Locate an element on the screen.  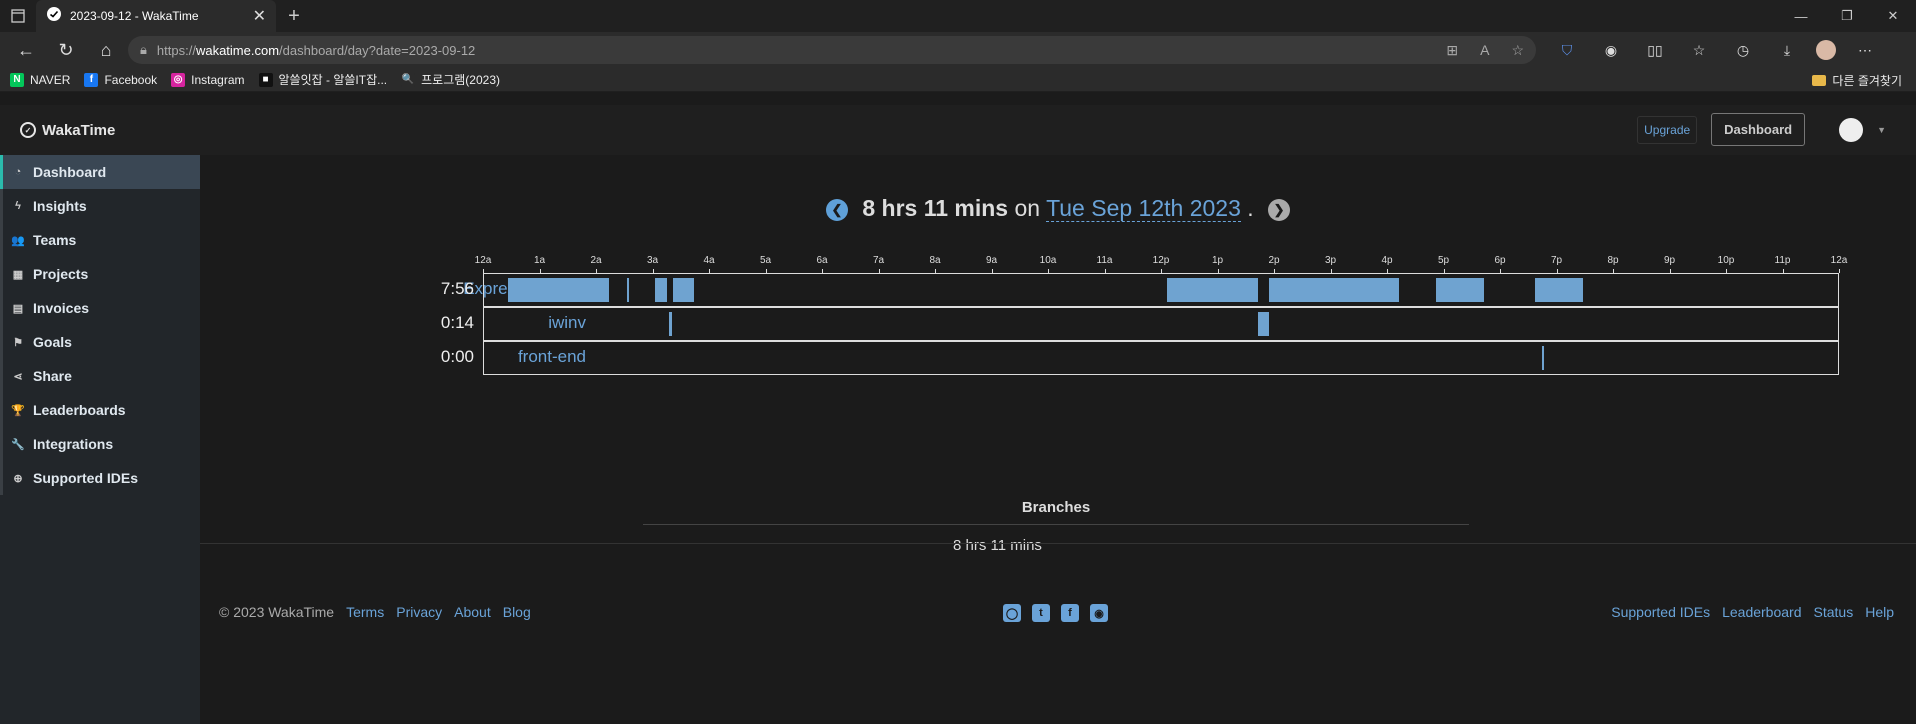
instagram-icon: ◎ is located at coordinates (178, 79).